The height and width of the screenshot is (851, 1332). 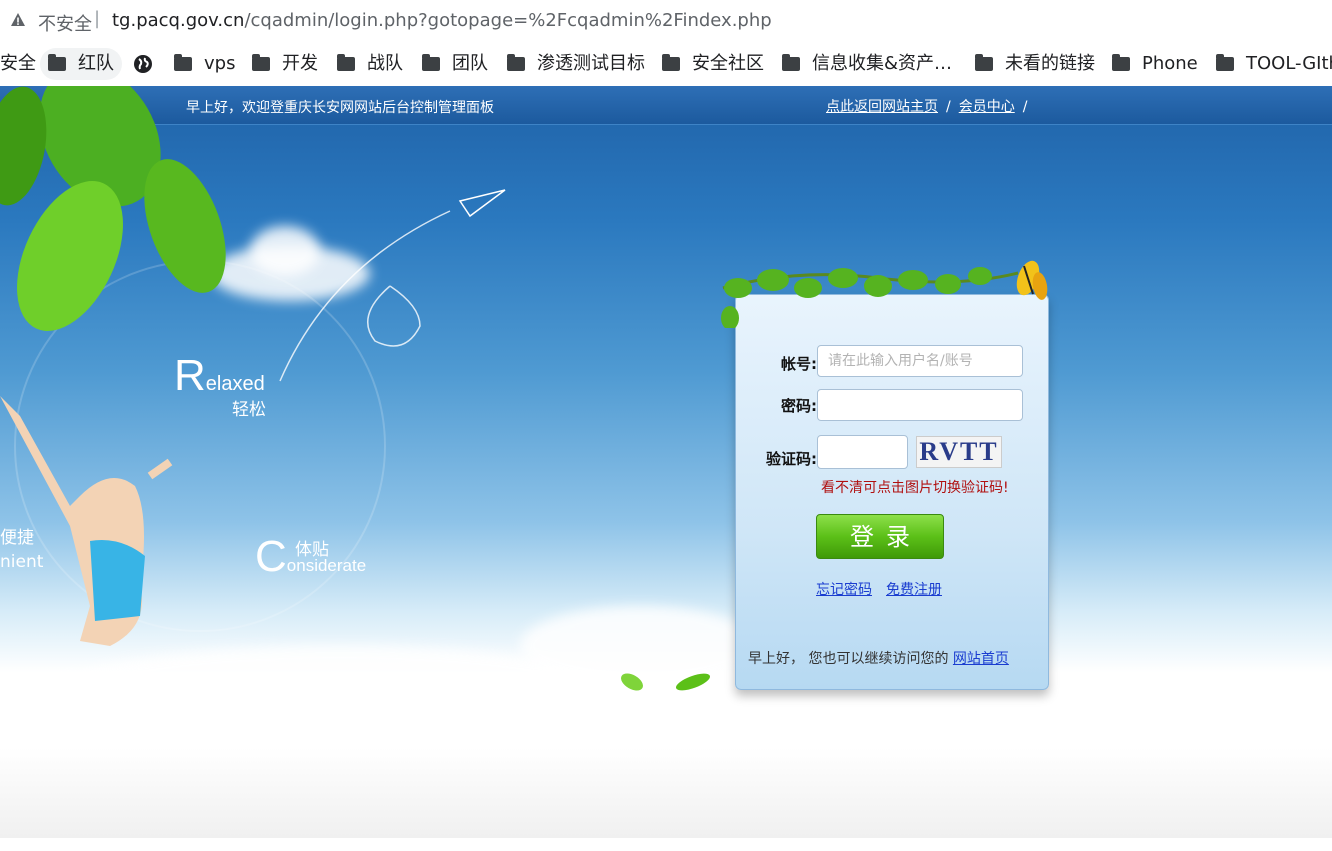 I want to click on username-input, so click(x=920, y=361).